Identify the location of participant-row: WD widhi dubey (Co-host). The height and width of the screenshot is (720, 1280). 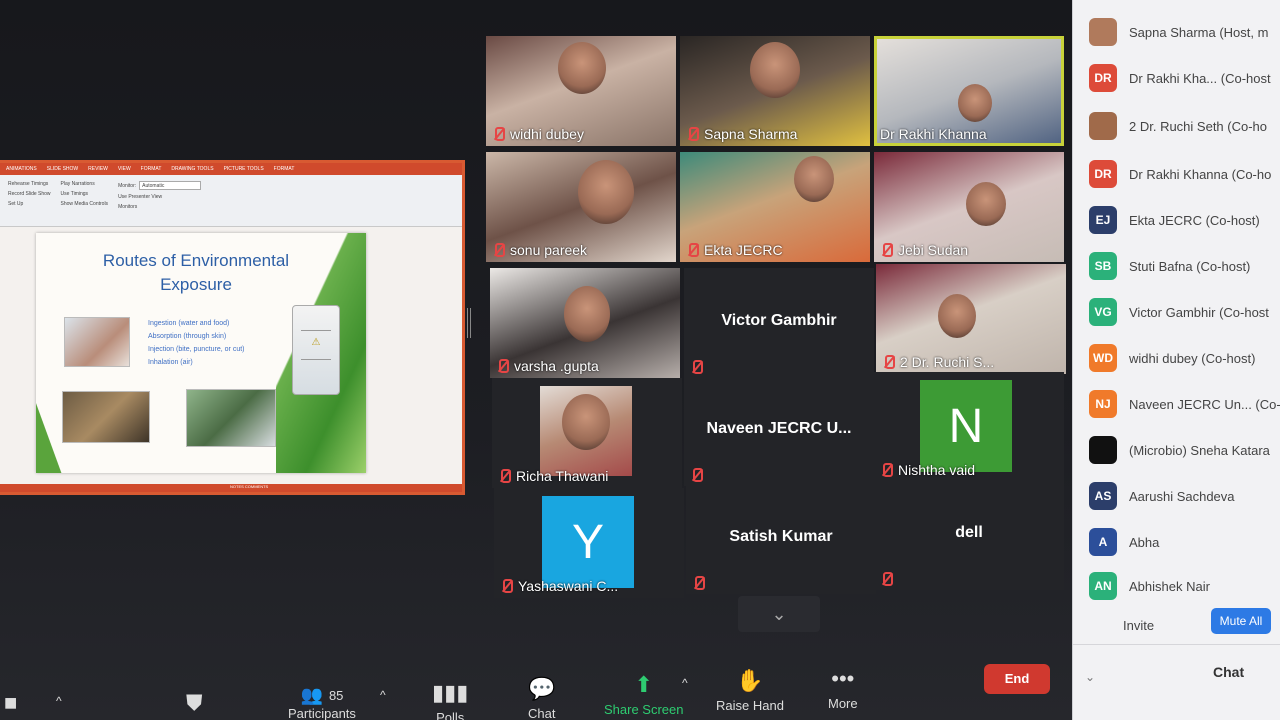
(1172, 358).